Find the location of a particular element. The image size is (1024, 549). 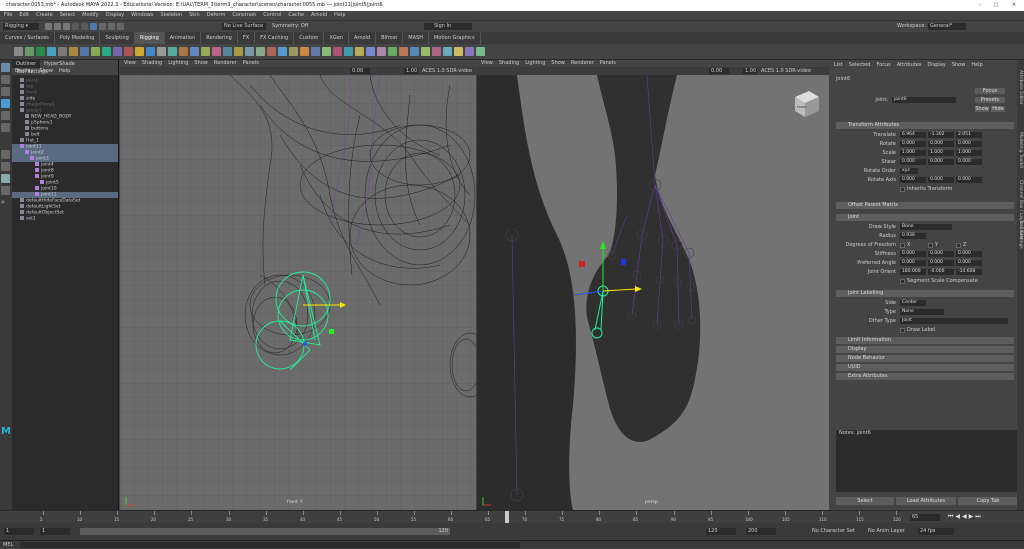

outliner-tab-hypershade: HyperShade is located at coordinates (59, 64).